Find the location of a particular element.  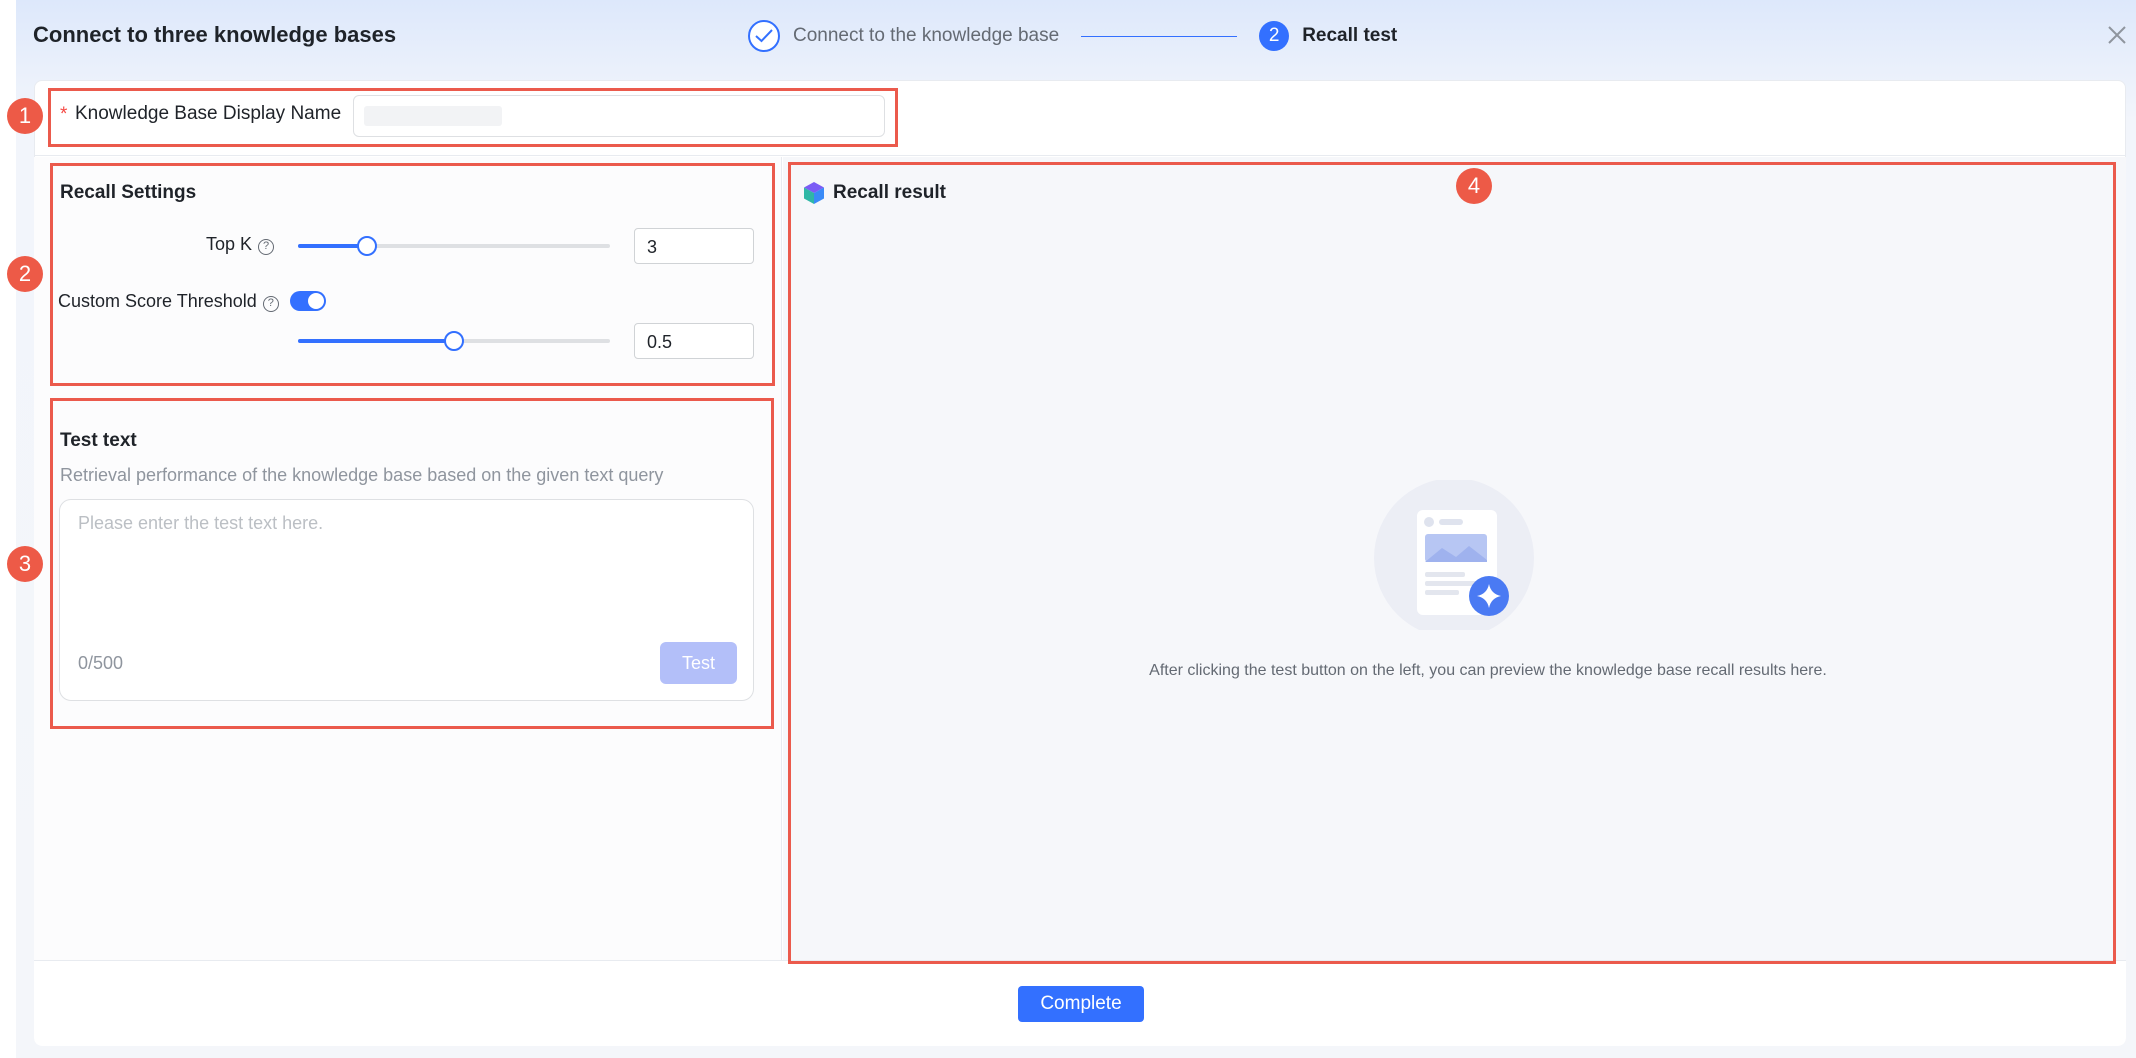

step-2-number: 2 is located at coordinates (1274, 36).